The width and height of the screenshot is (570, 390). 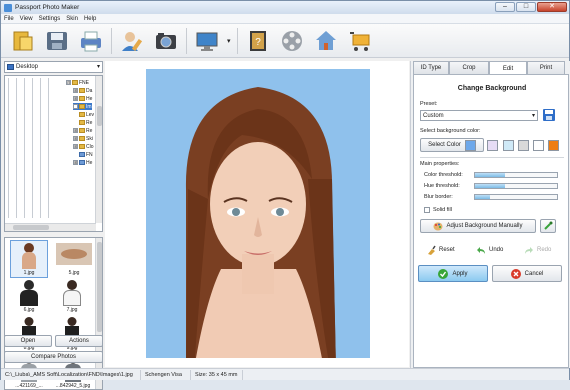 I want to click on hue-threshold-slider, so click(x=516, y=186).